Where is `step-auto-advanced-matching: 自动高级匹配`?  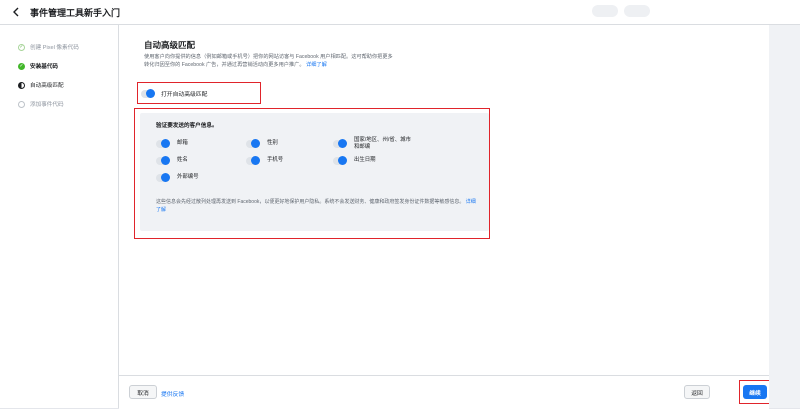
step-auto-advanced-matching: 自动高级匹配 is located at coordinates (68, 85).